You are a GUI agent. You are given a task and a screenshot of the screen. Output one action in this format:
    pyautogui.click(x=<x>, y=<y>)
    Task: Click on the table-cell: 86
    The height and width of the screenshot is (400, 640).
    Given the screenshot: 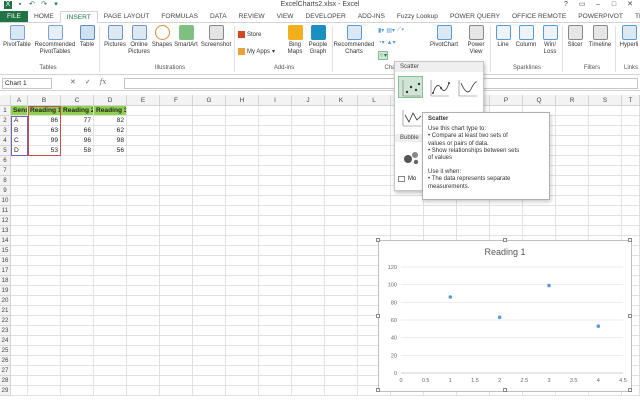 What is the action you would take?
    pyautogui.click(x=44, y=121)
    